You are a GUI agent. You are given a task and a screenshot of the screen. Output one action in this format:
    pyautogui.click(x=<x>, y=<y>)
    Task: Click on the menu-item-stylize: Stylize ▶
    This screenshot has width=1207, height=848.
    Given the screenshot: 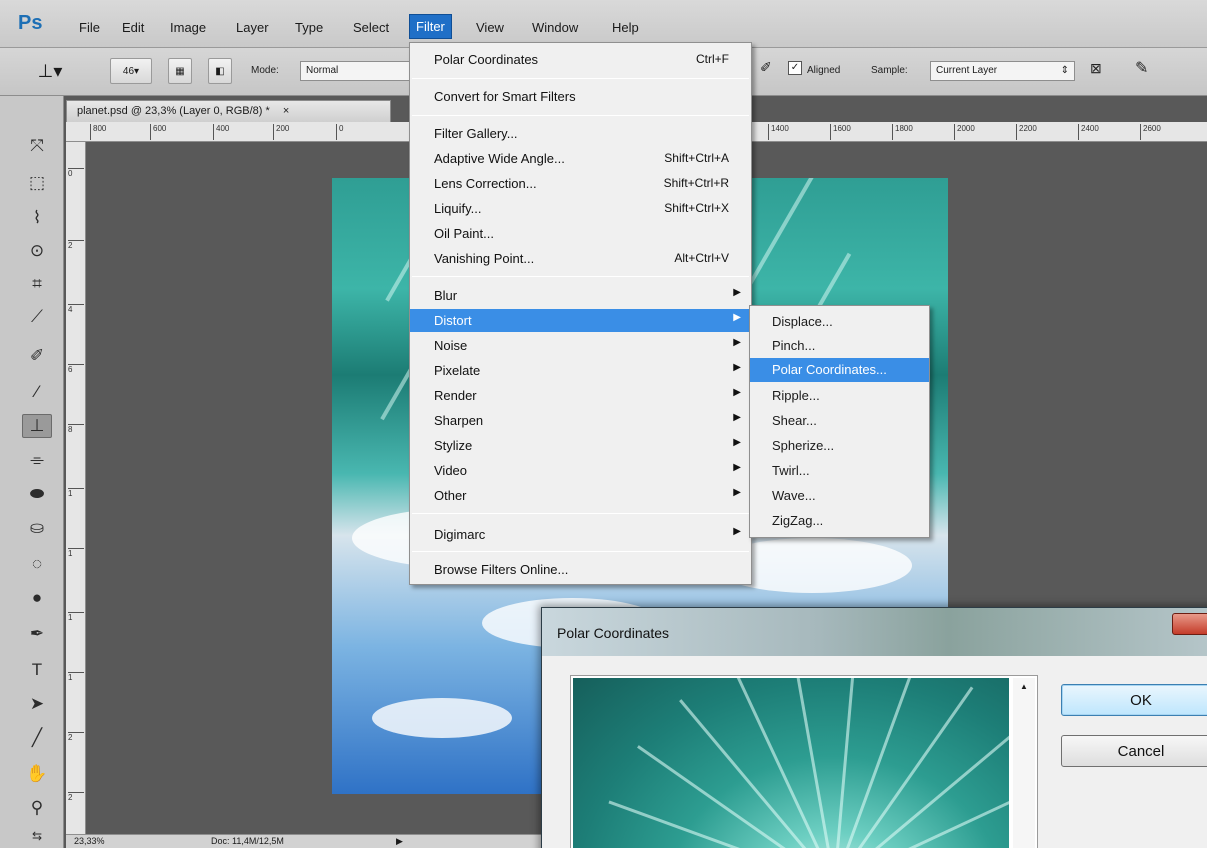 What is the action you would take?
    pyautogui.click(x=580, y=445)
    